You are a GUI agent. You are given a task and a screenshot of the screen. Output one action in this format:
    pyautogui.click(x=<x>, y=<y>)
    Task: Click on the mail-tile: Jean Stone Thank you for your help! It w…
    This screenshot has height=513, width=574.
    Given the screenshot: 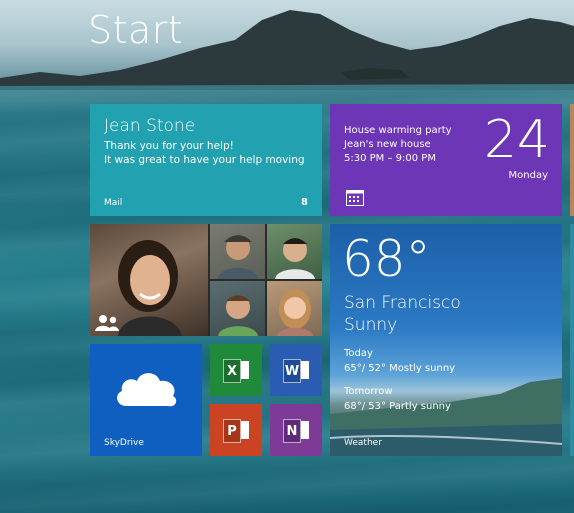 What is the action you would take?
    pyautogui.click(x=206, y=160)
    